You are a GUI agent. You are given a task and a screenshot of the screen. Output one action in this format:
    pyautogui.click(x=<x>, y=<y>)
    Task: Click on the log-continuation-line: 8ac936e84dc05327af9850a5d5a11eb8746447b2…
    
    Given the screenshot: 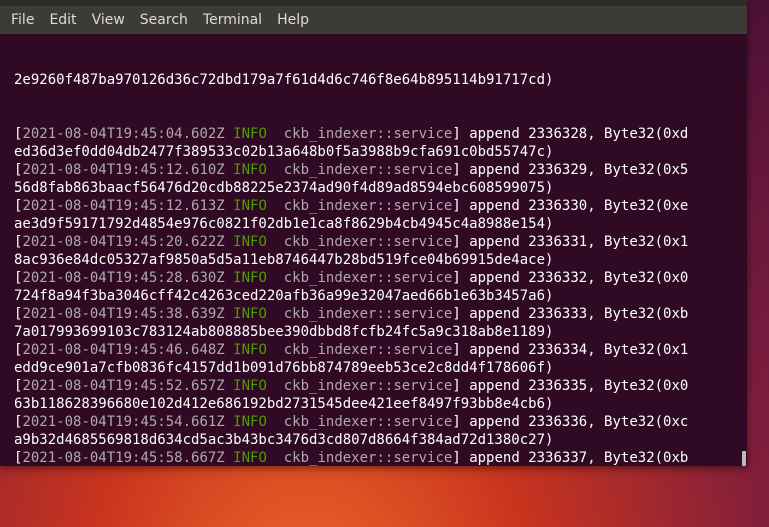 What is the action you would take?
    pyautogui.click(x=284, y=260)
    